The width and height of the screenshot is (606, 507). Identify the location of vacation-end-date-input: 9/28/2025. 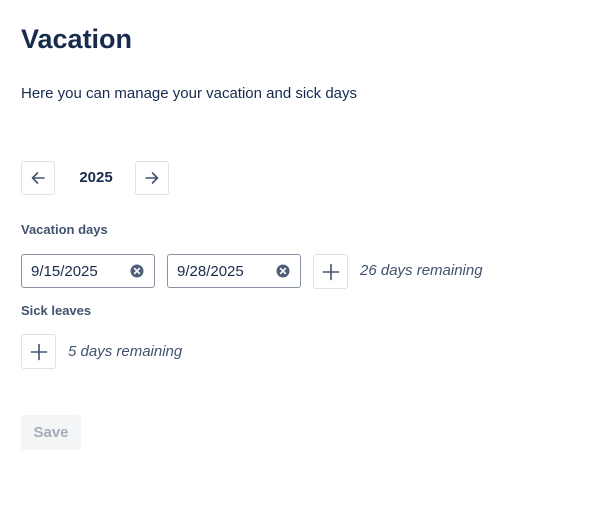
(234, 271).